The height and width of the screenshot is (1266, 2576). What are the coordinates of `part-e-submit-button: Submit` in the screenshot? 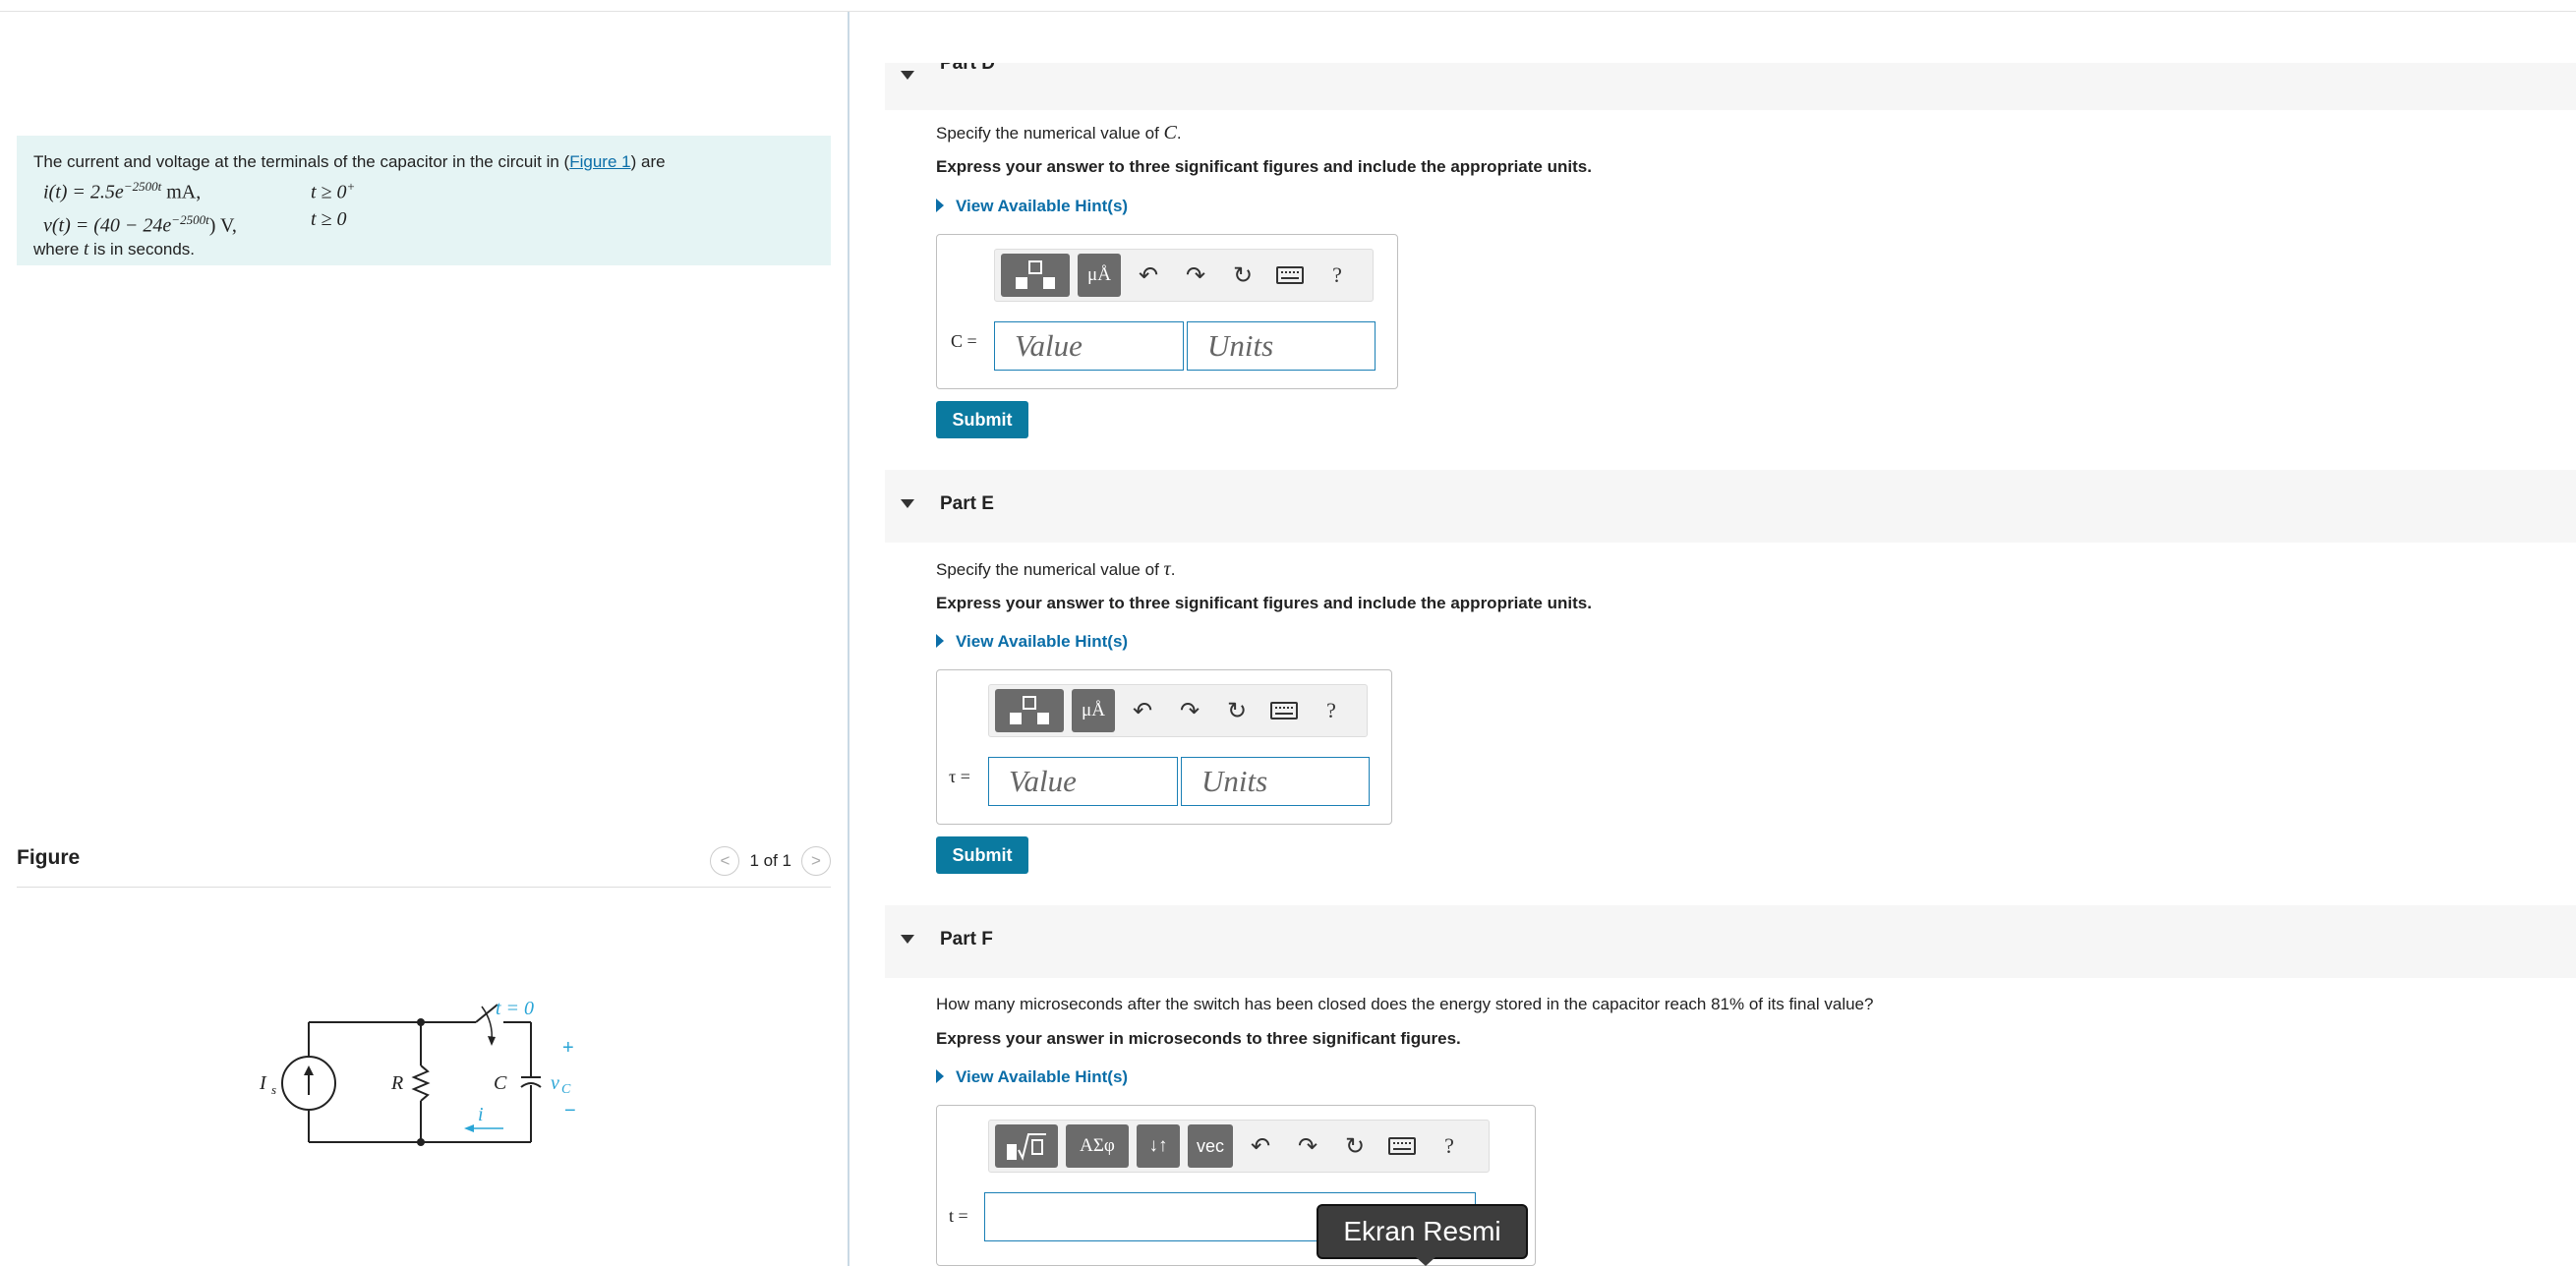 It's located at (982, 855).